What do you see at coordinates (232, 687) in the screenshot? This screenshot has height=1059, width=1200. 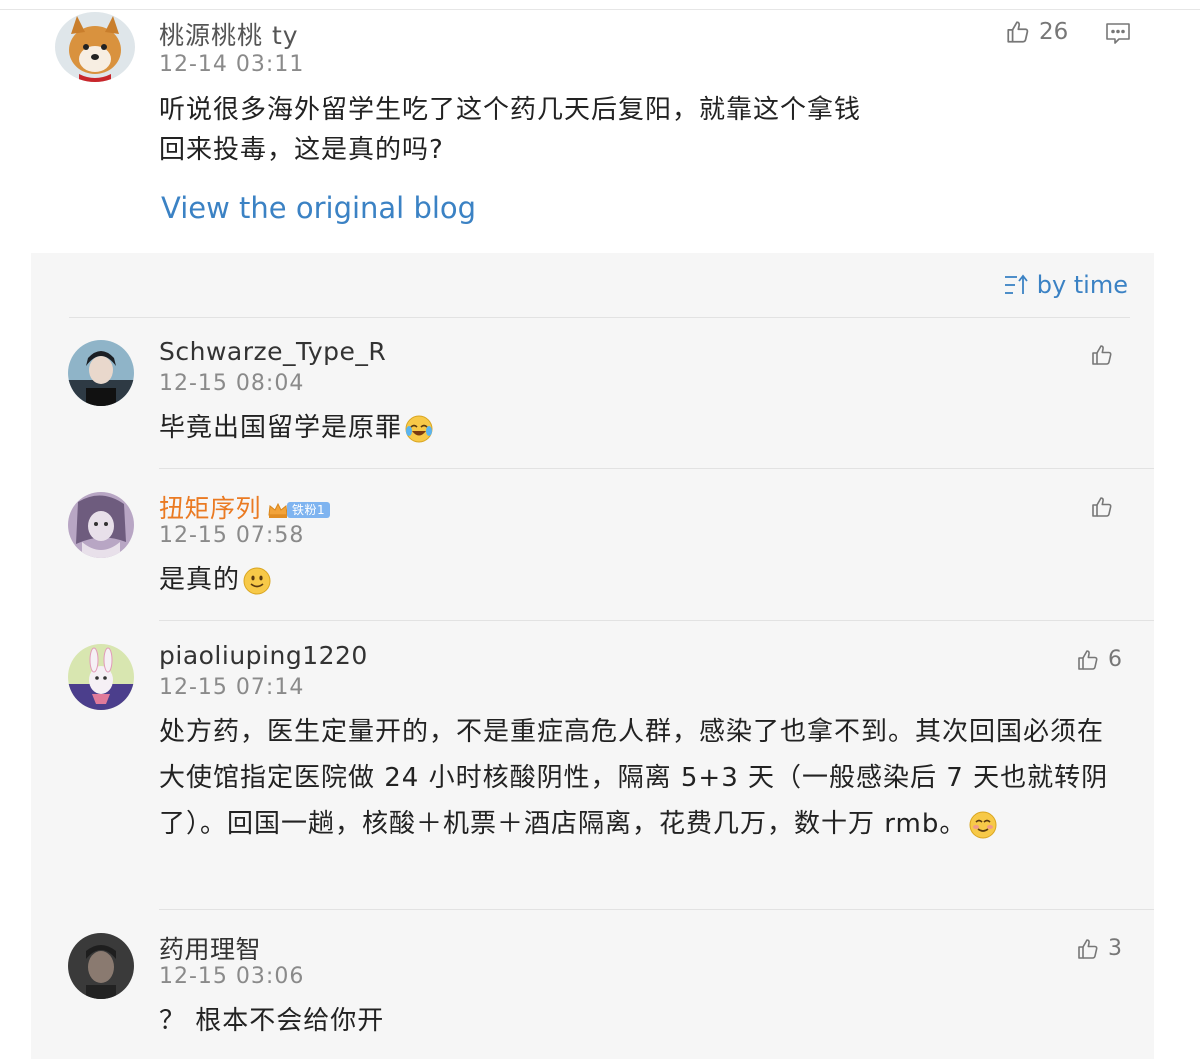 I see `reply-timestamp: 12-15 07:14` at bounding box center [232, 687].